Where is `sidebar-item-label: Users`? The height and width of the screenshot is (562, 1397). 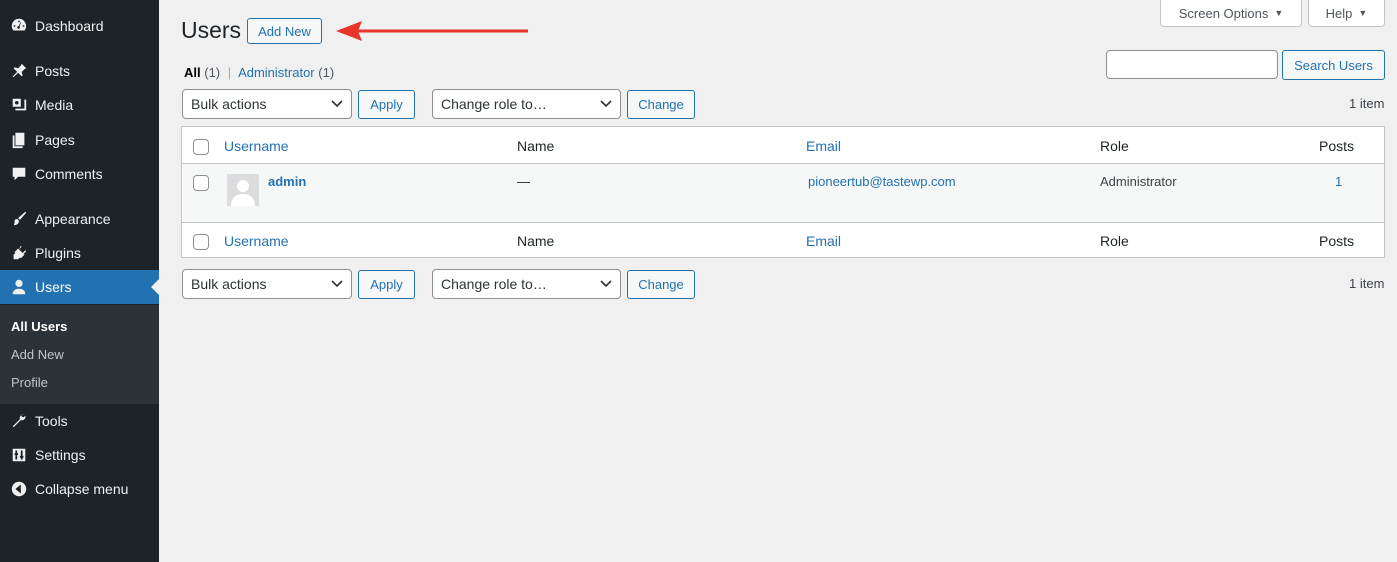 sidebar-item-label: Users is located at coordinates (53, 287).